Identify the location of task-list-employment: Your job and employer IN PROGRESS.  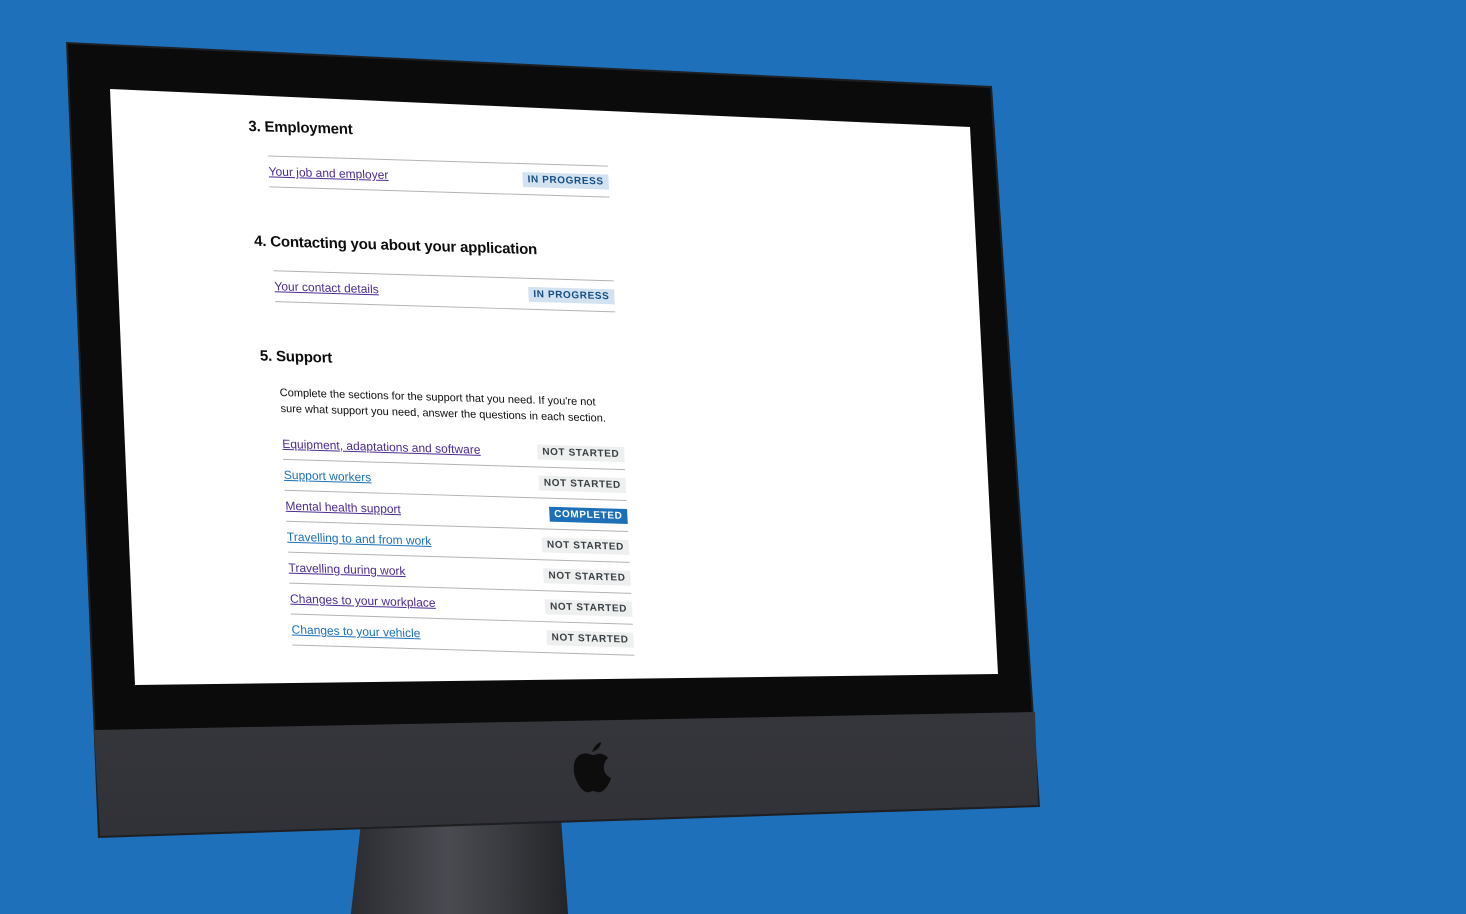
(438, 176).